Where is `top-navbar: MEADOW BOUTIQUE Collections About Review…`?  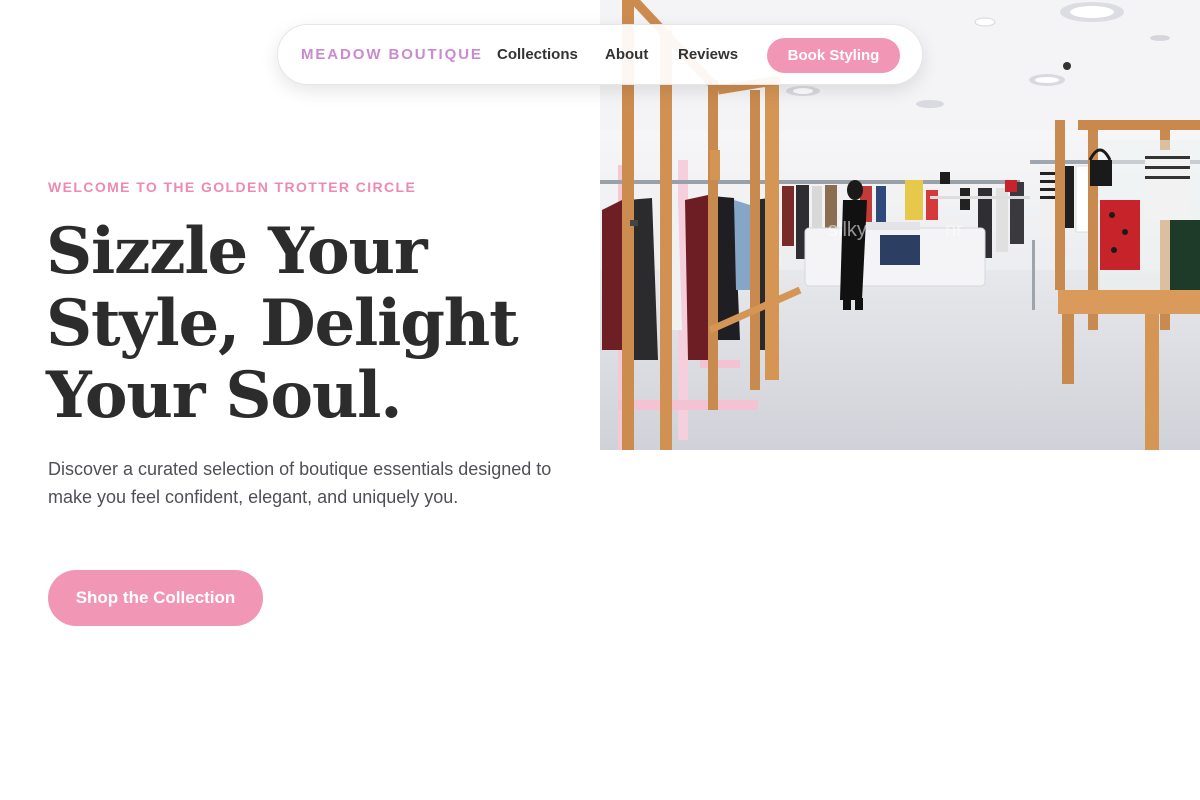 top-navbar: MEADOW BOUTIQUE Collections About Review… is located at coordinates (600, 54).